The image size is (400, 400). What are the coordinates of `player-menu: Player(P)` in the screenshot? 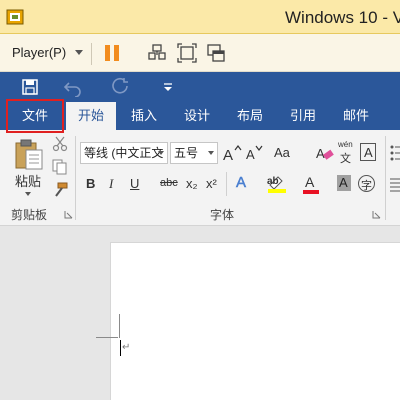 It's located at (39, 52).